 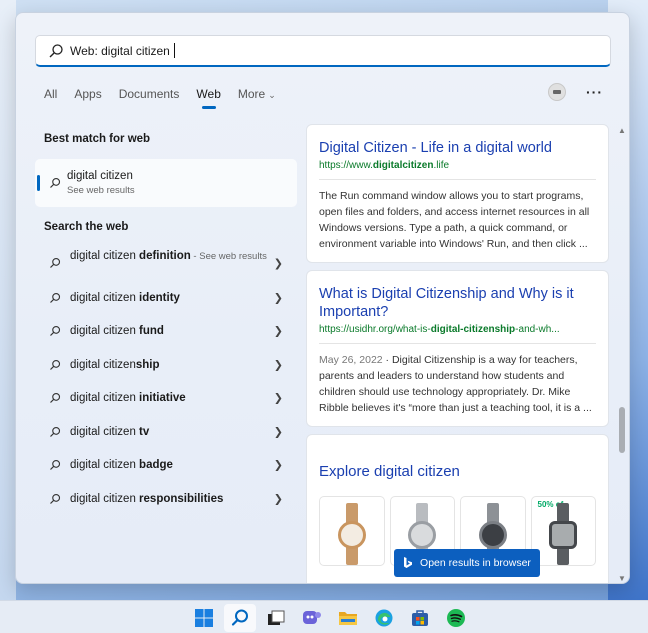 I want to click on scroll-up-icon: ▲, so click(x=622, y=130).